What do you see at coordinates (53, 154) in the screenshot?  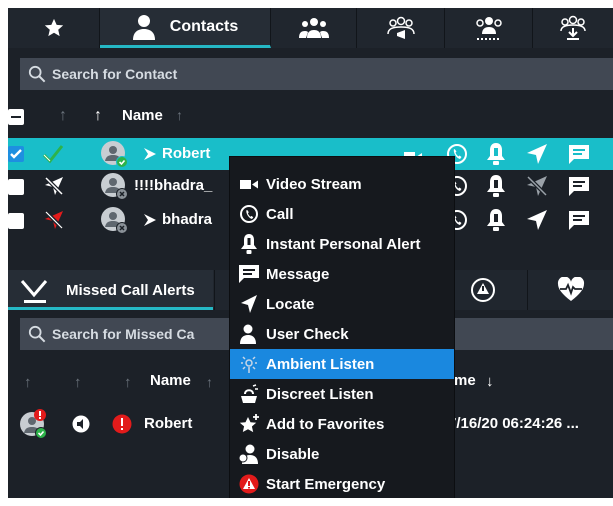 I see `location-enabled-icon` at bounding box center [53, 154].